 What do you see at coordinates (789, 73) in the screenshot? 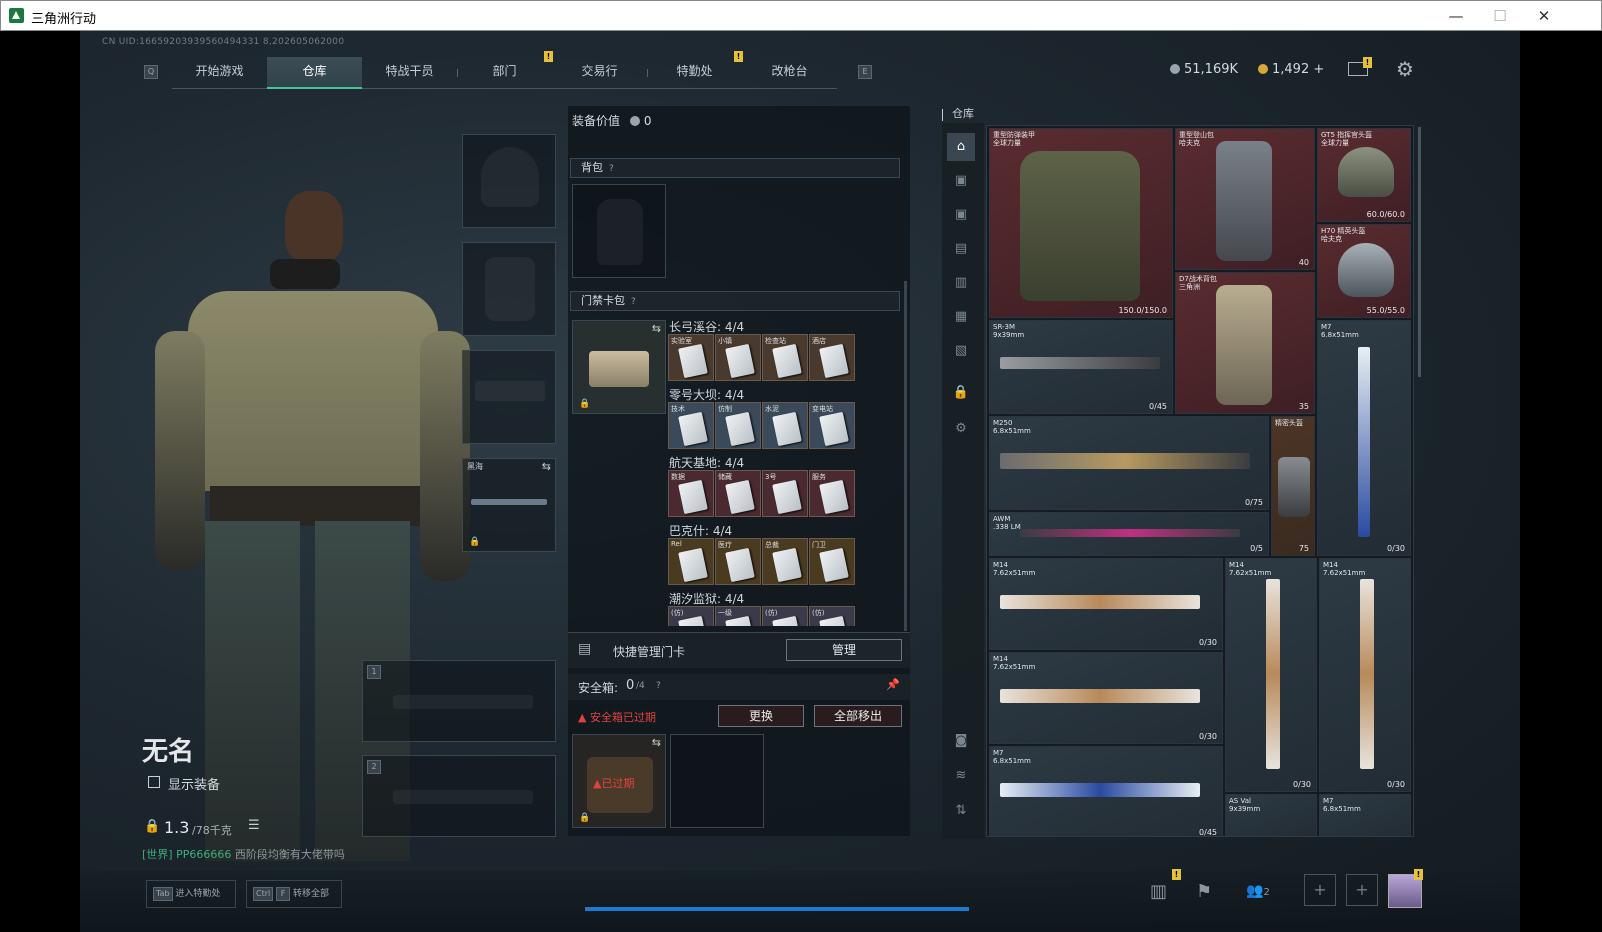
I see `tab-gunsmith: 改枪台` at bounding box center [789, 73].